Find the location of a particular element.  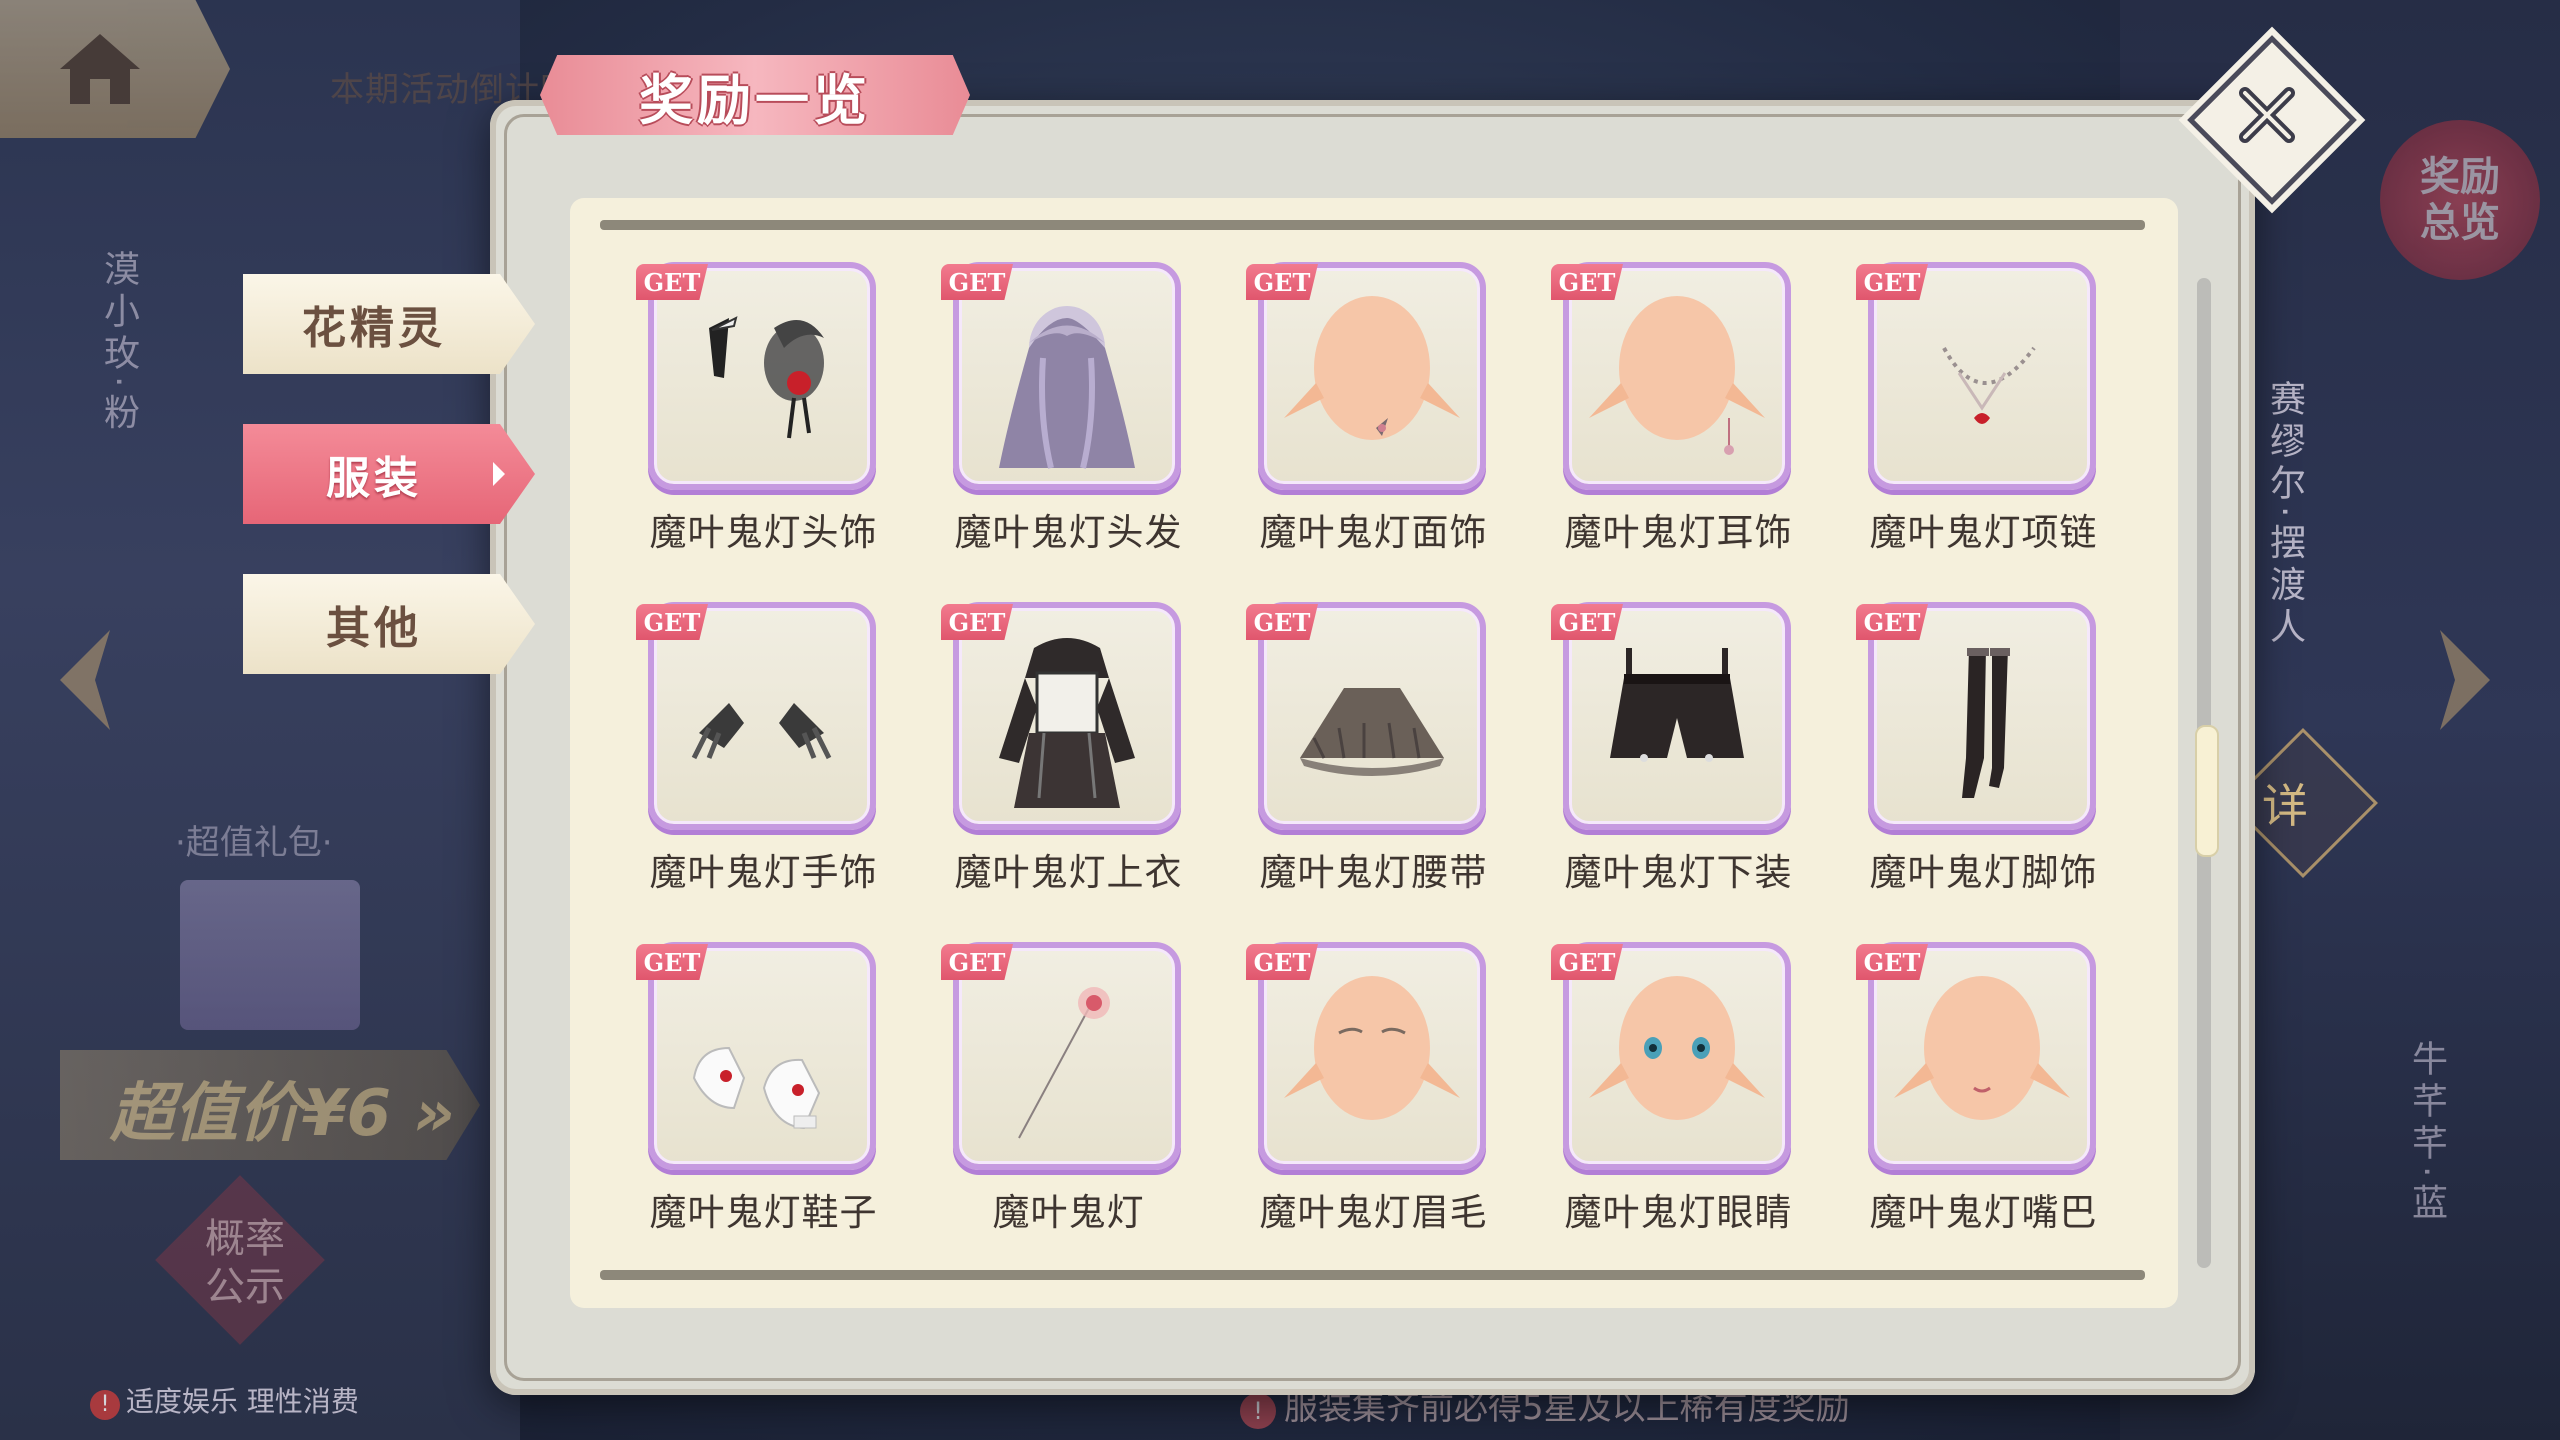

shoes-icon is located at coordinates (756, 1088).